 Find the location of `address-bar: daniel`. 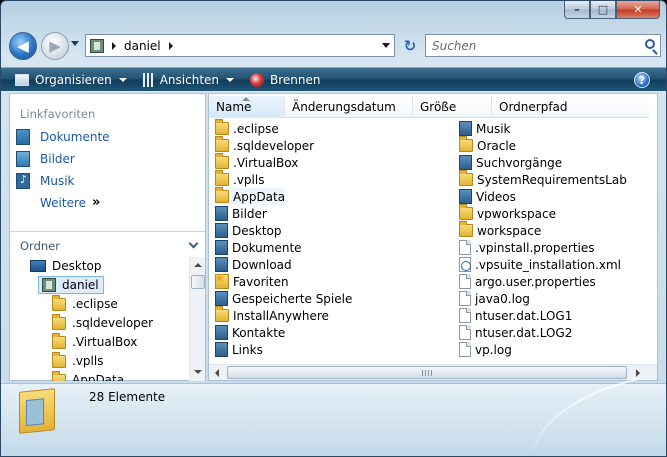

address-bar: daniel is located at coordinates (240, 45).